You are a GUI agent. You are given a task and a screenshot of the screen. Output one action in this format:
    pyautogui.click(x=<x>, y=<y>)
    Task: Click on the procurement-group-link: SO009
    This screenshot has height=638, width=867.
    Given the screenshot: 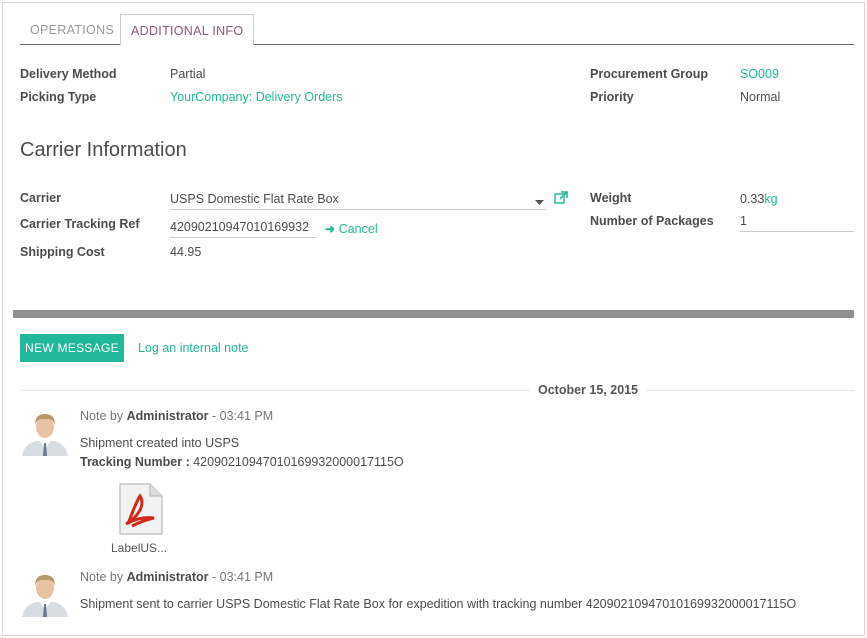 What is the action you would take?
    pyautogui.click(x=759, y=74)
    